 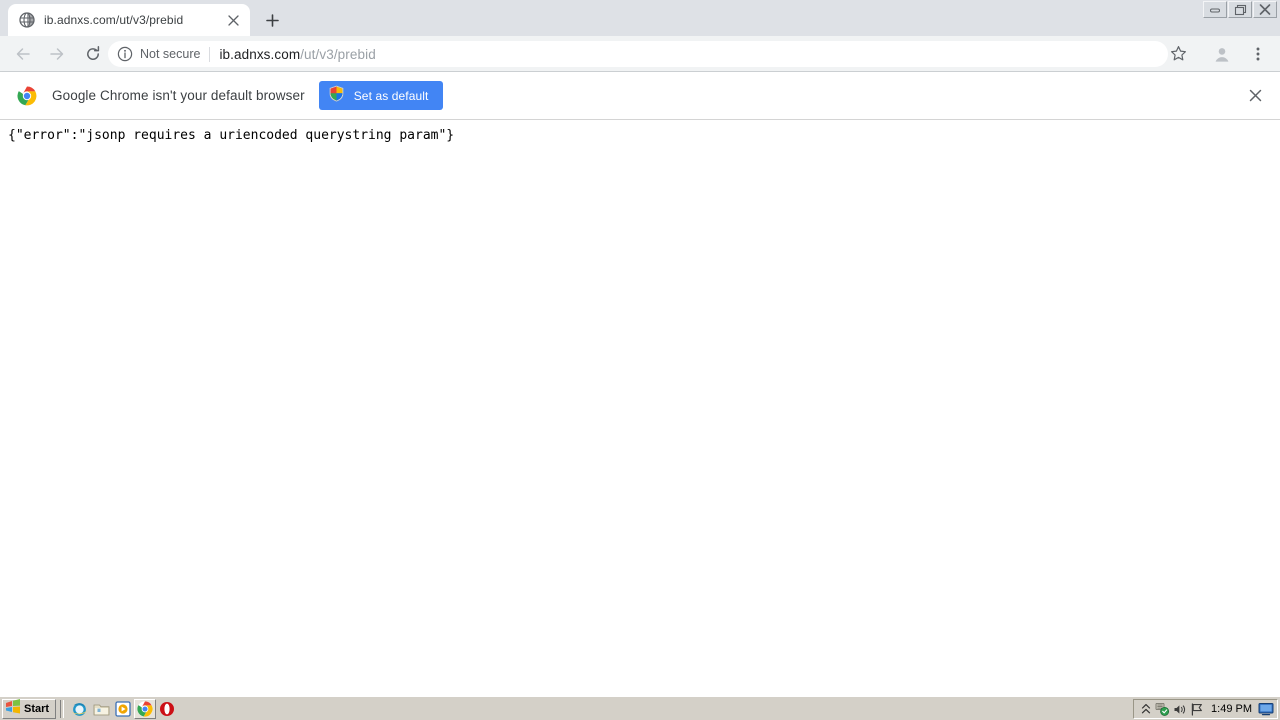 I want to click on forward-button, so click(x=57, y=54).